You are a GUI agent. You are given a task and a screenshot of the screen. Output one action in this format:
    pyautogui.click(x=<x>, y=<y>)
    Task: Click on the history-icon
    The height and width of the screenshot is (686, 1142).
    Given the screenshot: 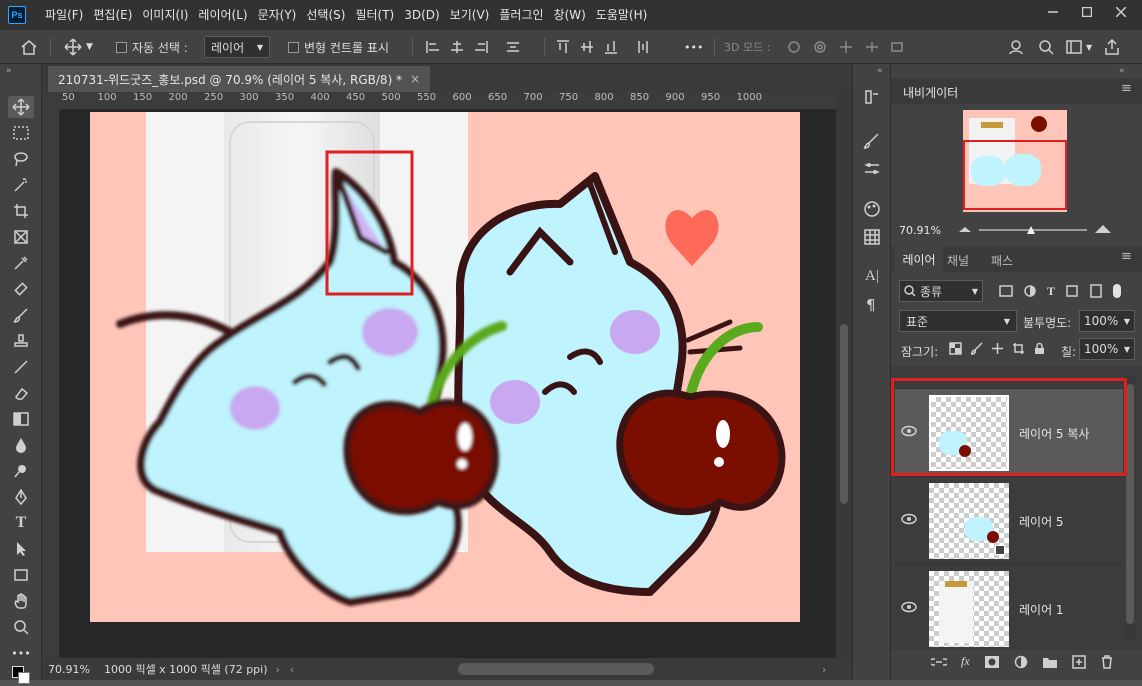 What is the action you would take?
    pyautogui.click(x=872, y=97)
    